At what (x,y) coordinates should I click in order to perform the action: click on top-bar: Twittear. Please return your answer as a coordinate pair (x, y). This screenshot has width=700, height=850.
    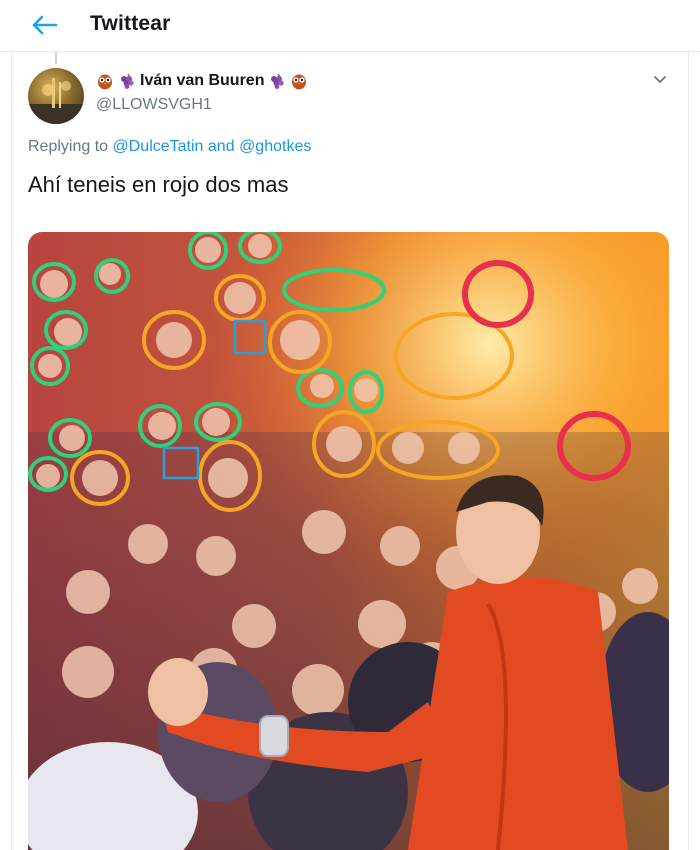
    Looking at the image, I should click on (350, 26).